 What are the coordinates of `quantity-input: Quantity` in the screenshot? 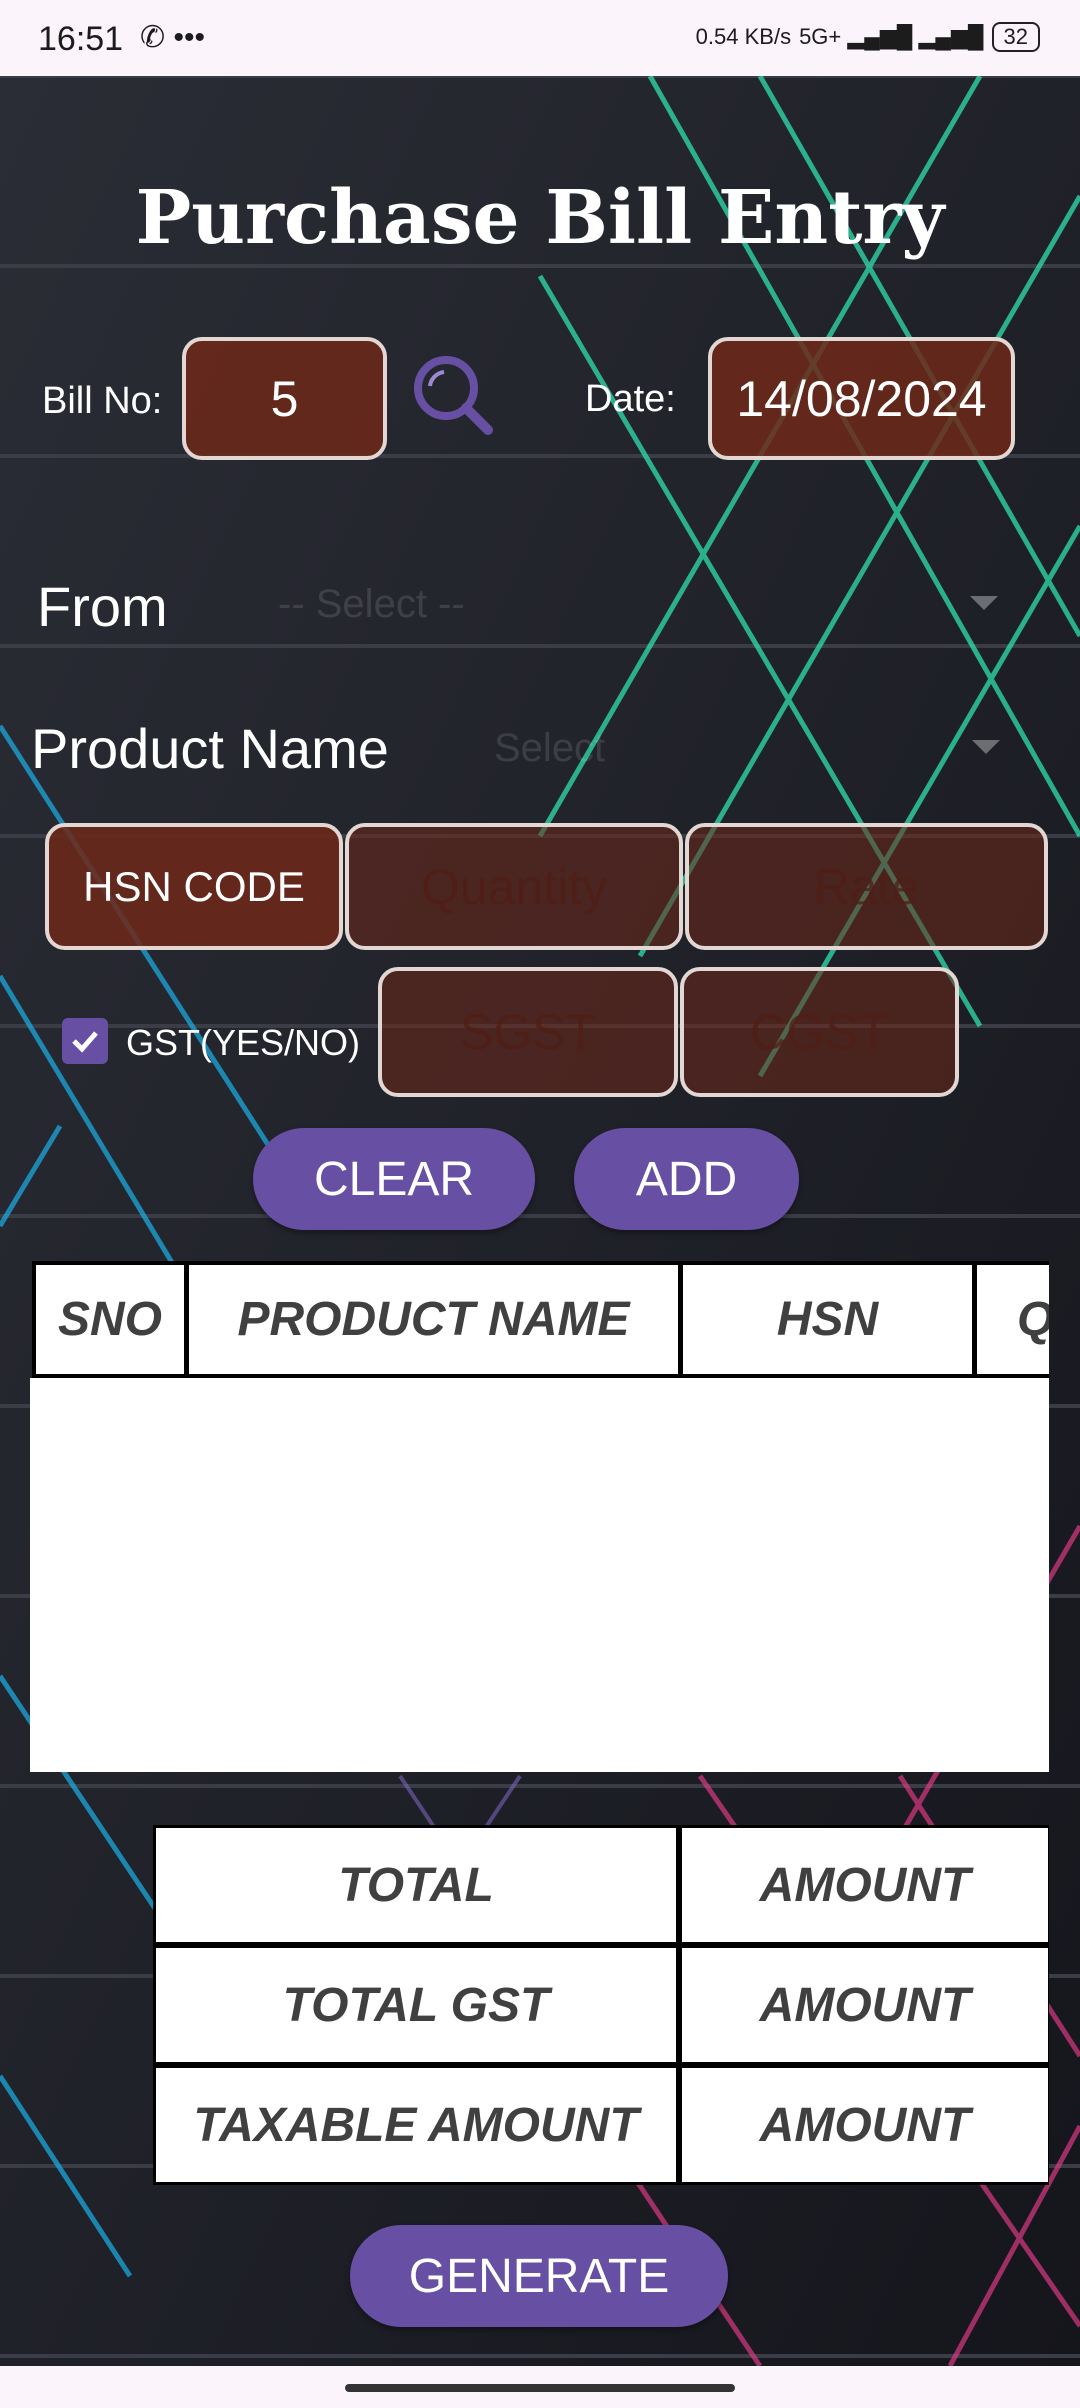 It's located at (514, 886).